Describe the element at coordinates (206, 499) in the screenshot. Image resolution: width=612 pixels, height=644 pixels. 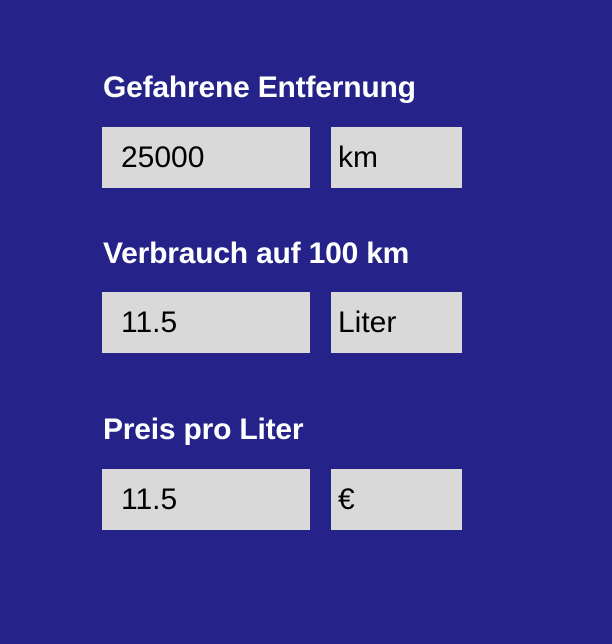
I see `price-input: 11.5` at that location.